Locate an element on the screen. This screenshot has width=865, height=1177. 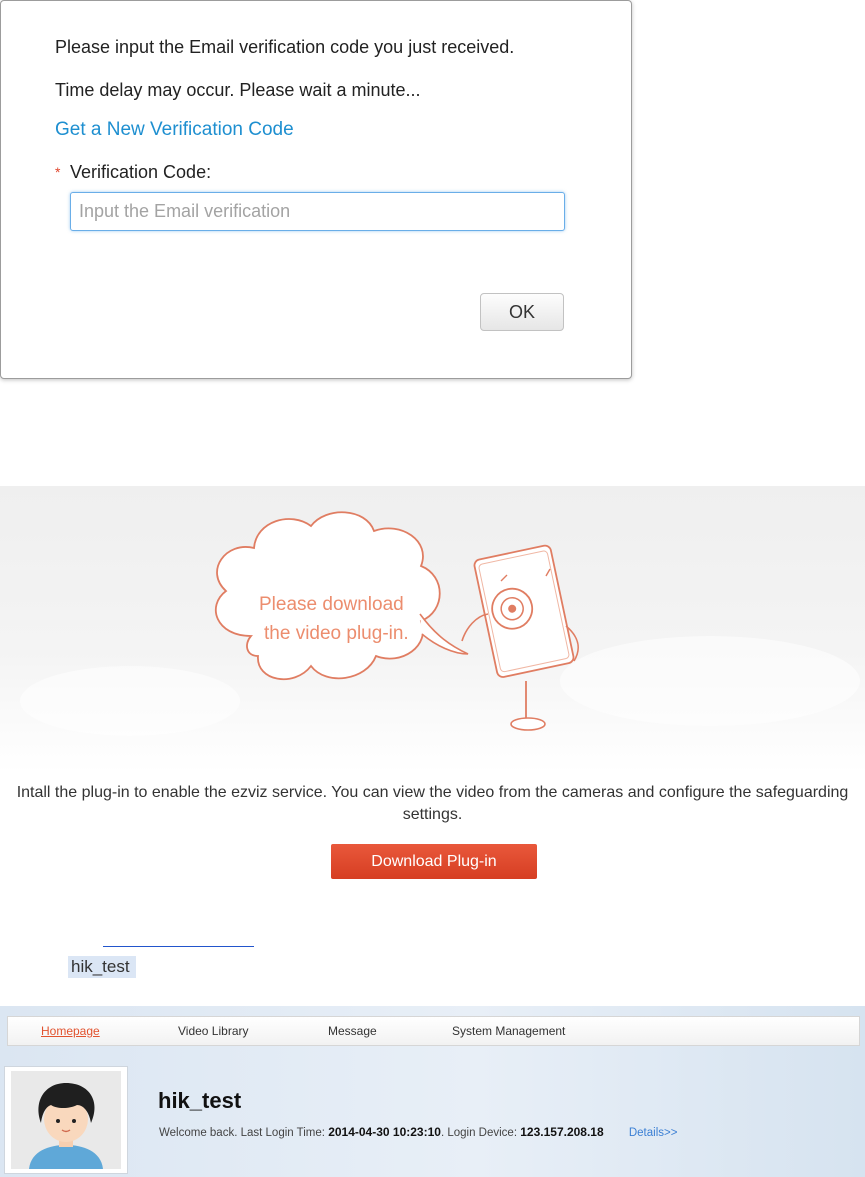
verification-code-input is located at coordinates (317, 211).